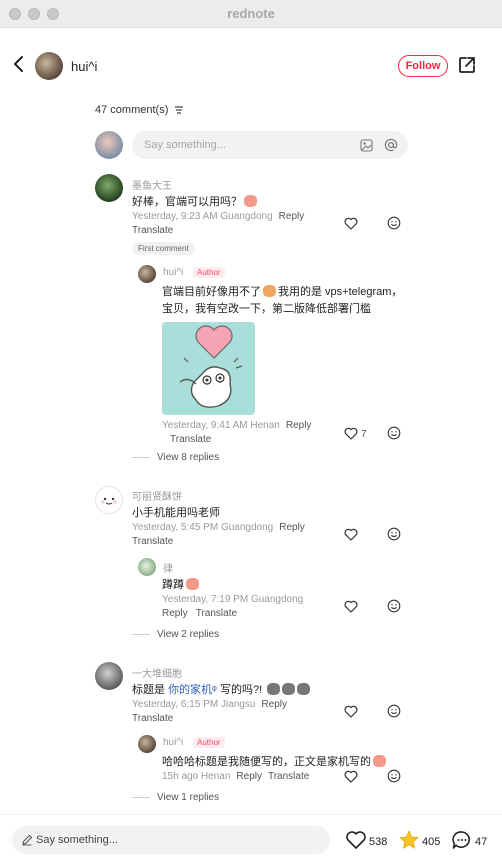 This screenshot has height=859, width=502. What do you see at coordinates (49, 66) in the screenshot?
I see `author-avatar` at bounding box center [49, 66].